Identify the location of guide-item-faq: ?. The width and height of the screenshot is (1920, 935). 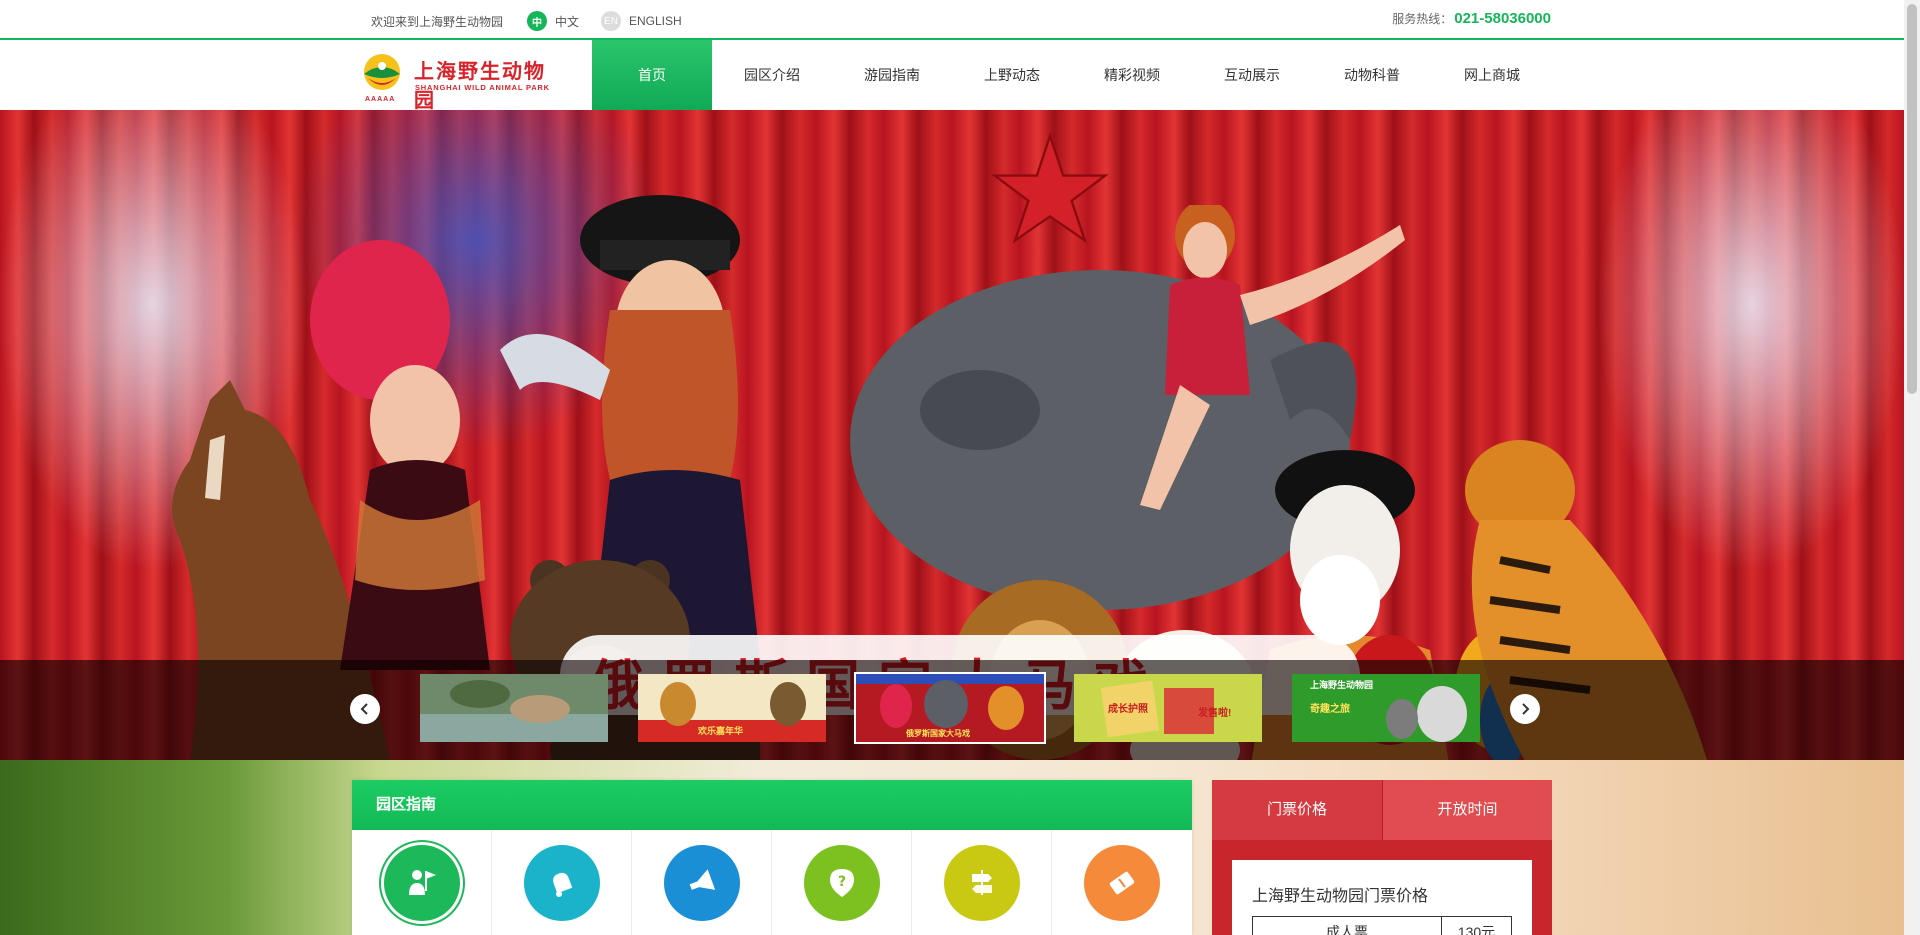
(842, 882).